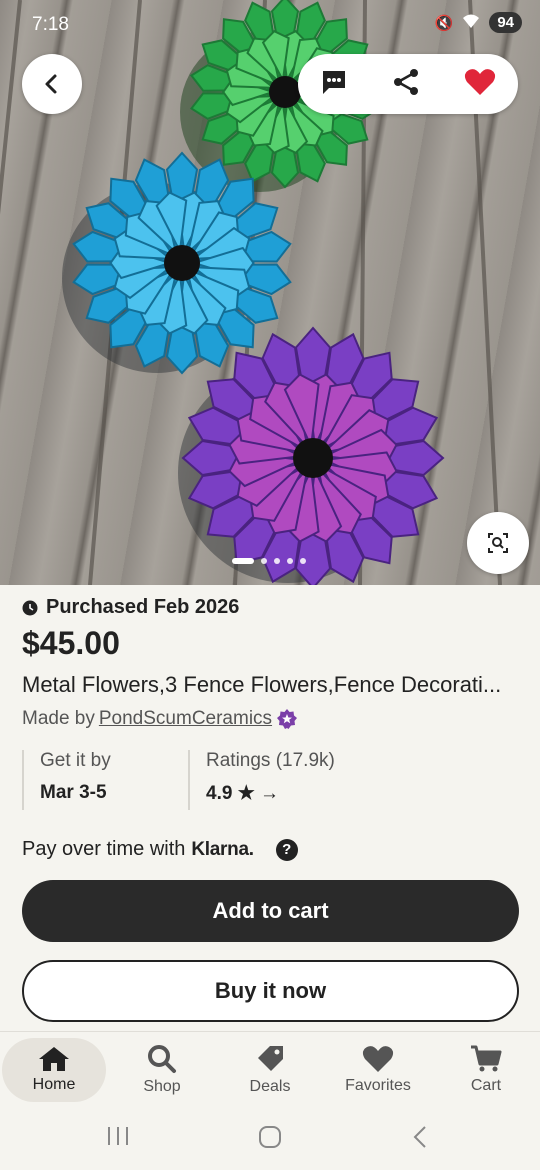 The height and width of the screenshot is (1170, 540). I want to click on bottom-navigation: Home Shop Deals Favorites Cart, so click(270, 1069).